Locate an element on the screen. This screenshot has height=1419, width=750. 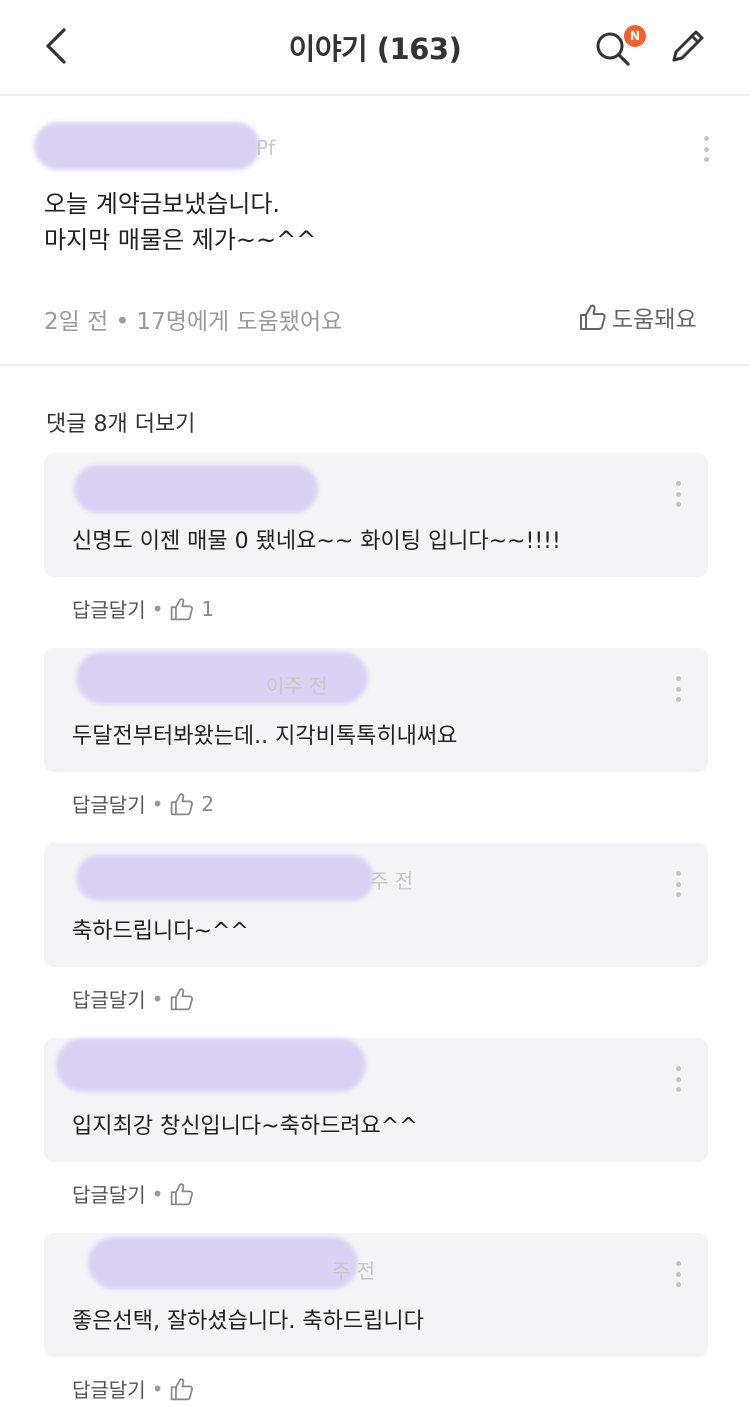
comment-actions: 답글달기 • 1 is located at coordinates (143, 608).